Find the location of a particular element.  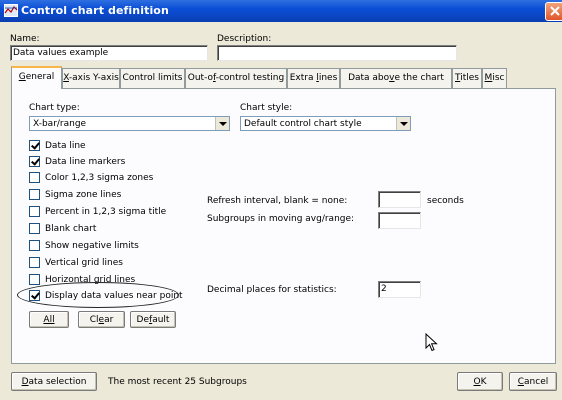

tab-extra-lines: Extra lines is located at coordinates (313, 78).